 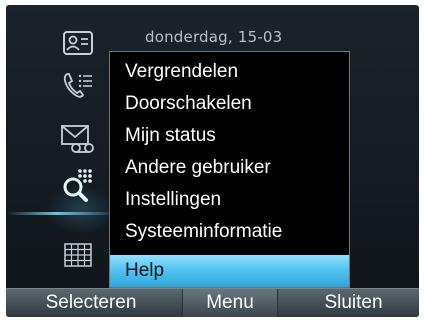 What do you see at coordinates (78, 139) in the screenshot?
I see `voicemail-icon` at bounding box center [78, 139].